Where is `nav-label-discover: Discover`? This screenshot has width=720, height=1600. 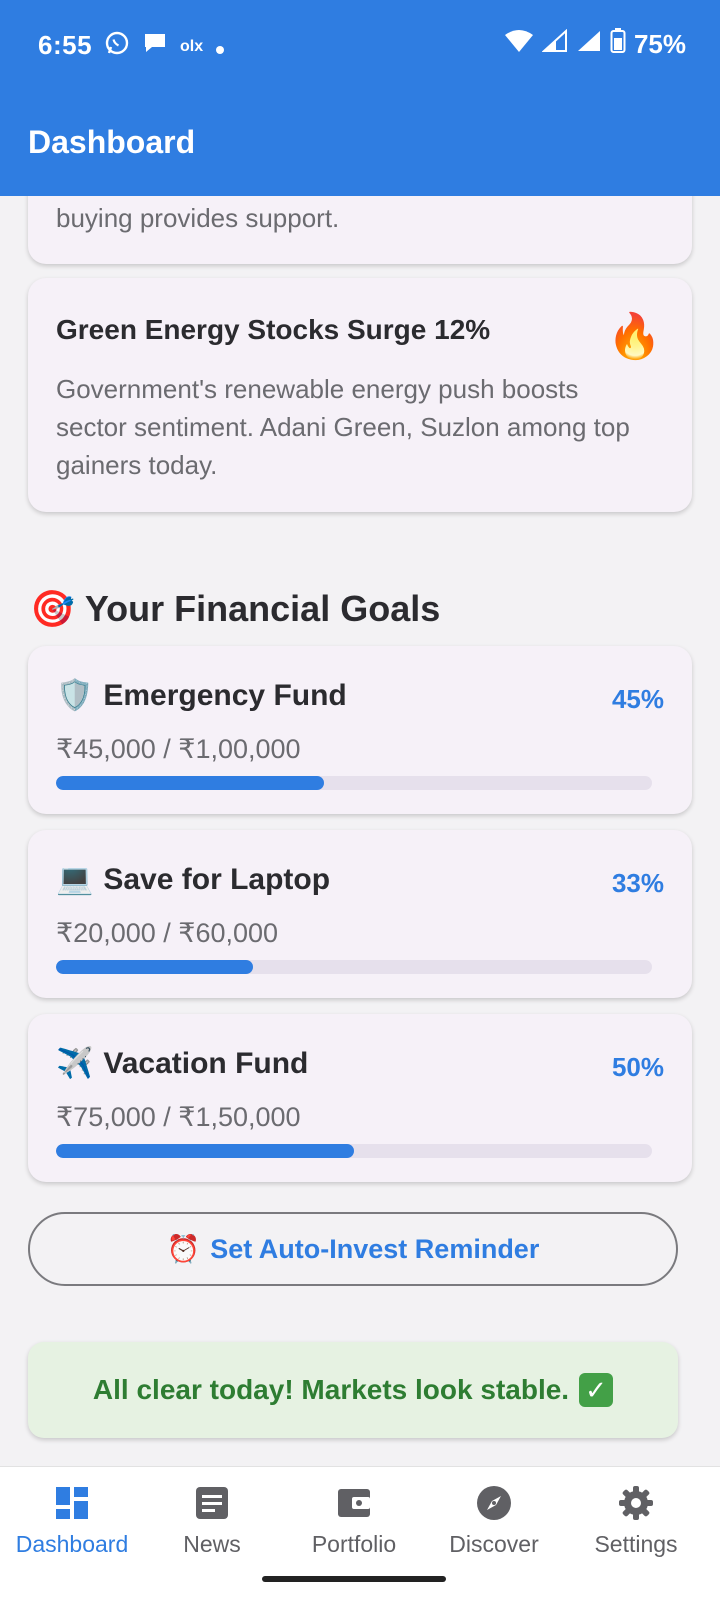
nav-label-discover: Discover is located at coordinates (494, 1544).